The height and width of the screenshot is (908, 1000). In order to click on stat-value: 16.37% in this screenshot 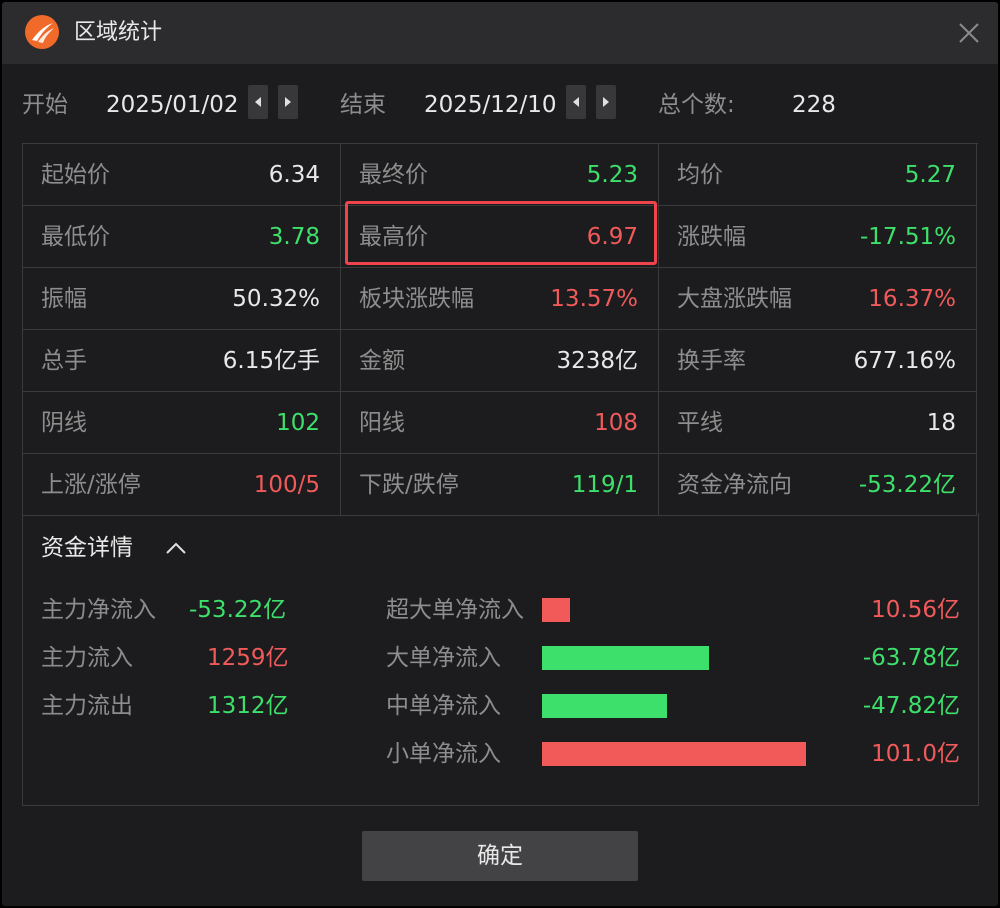, I will do `click(912, 299)`.